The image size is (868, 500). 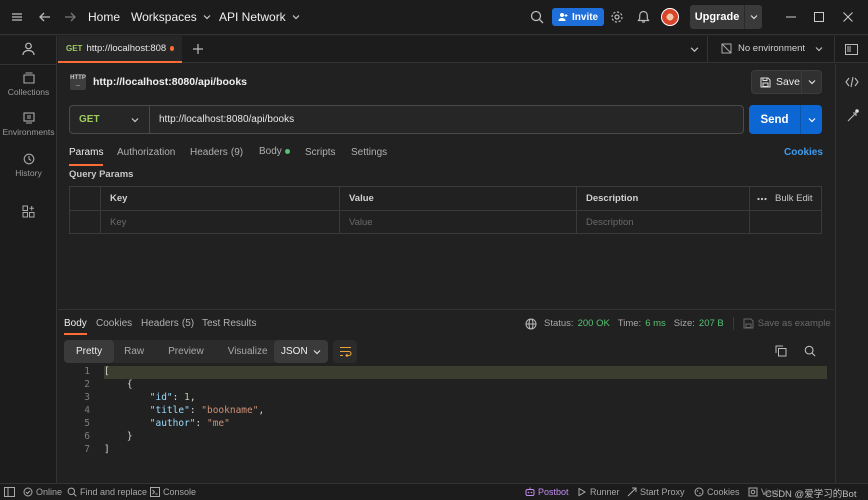 I want to click on code-line: }, so click(x=129, y=436).